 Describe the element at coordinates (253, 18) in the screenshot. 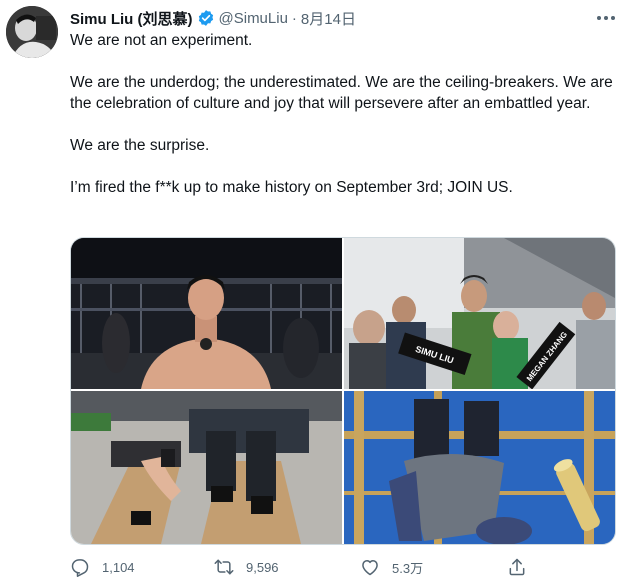

I see `handle: @SimuLiu` at that location.